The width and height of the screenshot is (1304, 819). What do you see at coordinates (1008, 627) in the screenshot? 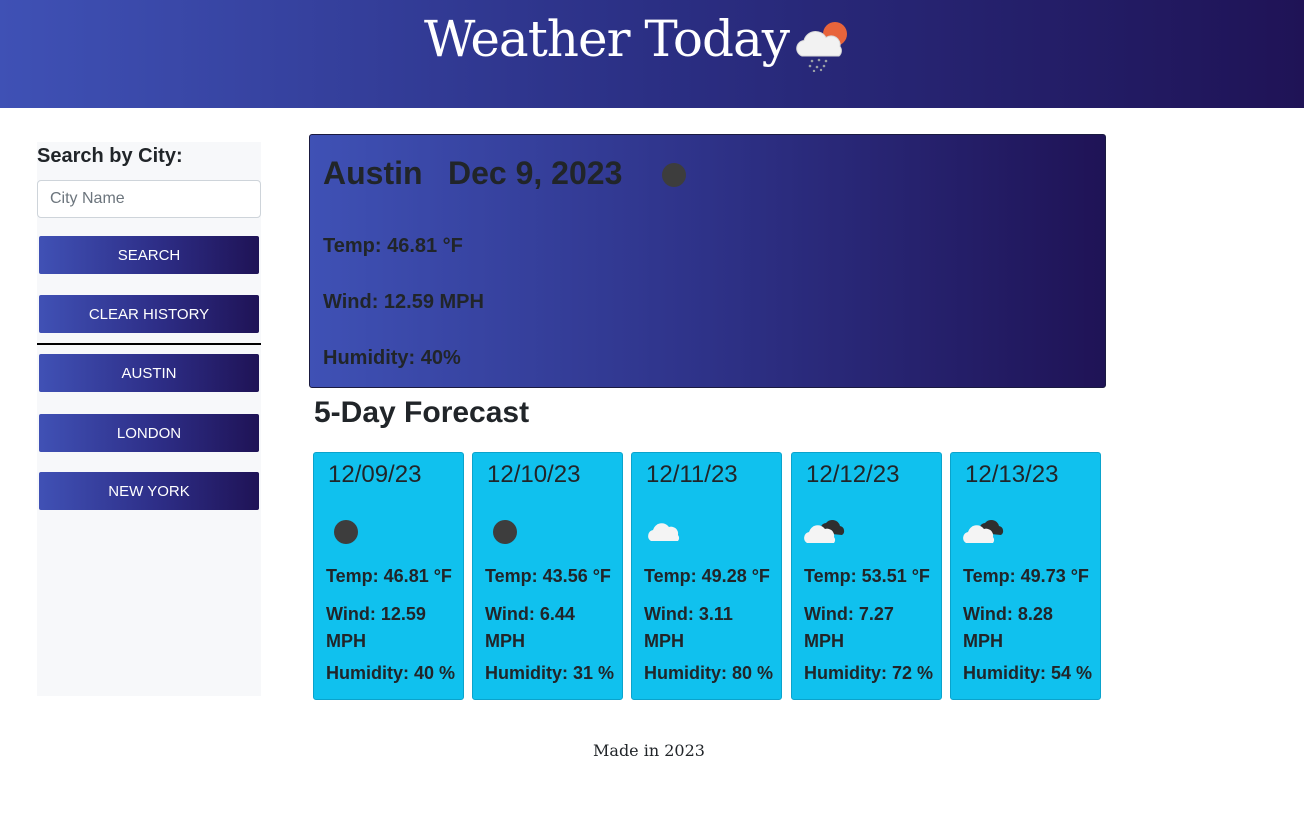
I see `forecast-wind: Wind: 8.28 MPH` at bounding box center [1008, 627].